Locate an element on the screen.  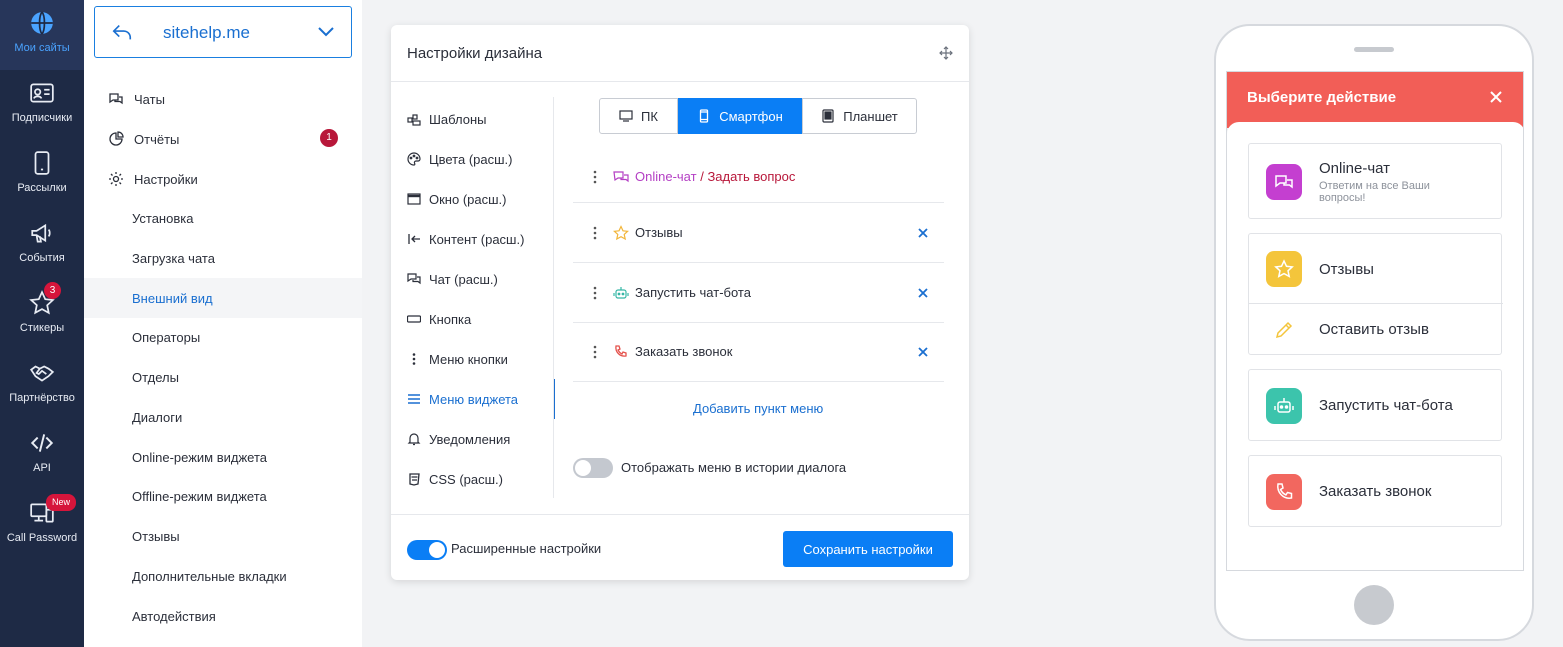
rail-item-events: События is located at coordinates (42, 245).